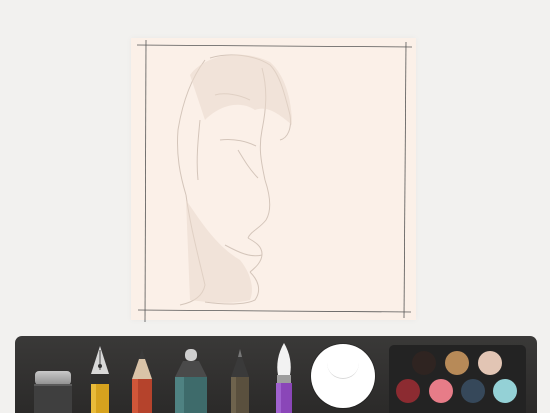 This screenshot has height=413, width=550. I want to click on mixer-icon, so click(343, 368).